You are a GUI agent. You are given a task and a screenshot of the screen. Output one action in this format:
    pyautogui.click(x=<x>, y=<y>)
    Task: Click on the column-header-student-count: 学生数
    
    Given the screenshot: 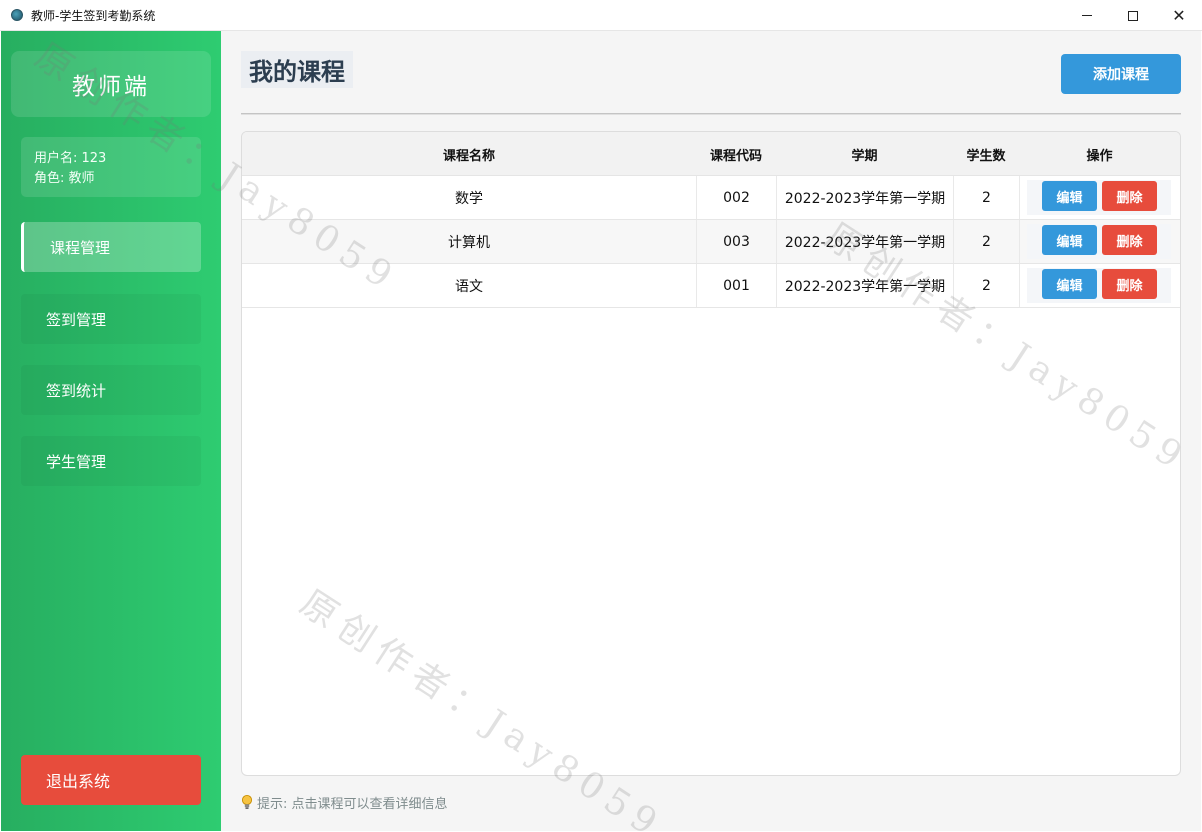 What is the action you would take?
    pyautogui.click(x=986, y=156)
    